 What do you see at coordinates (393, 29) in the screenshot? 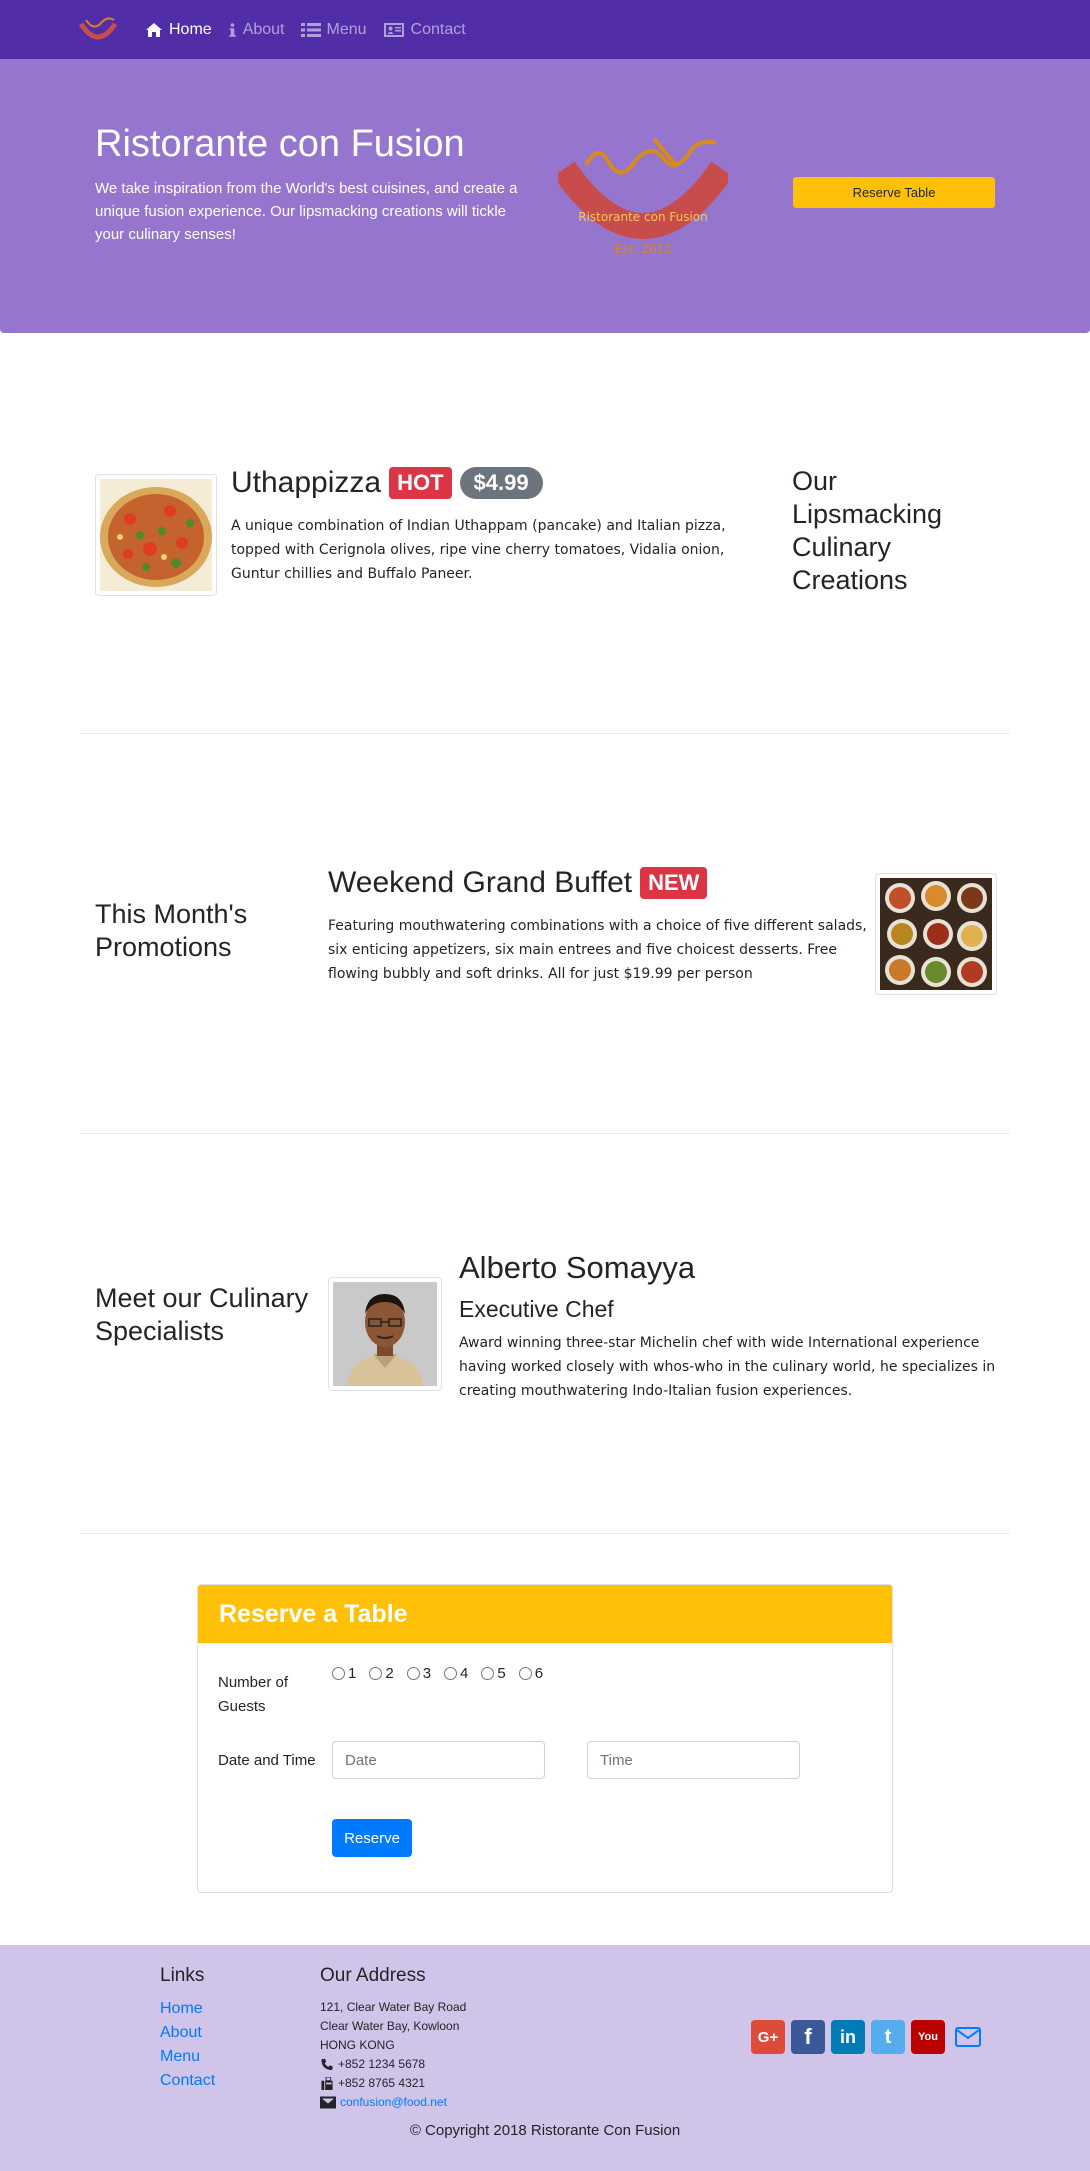
I see `address-card-icon` at bounding box center [393, 29].